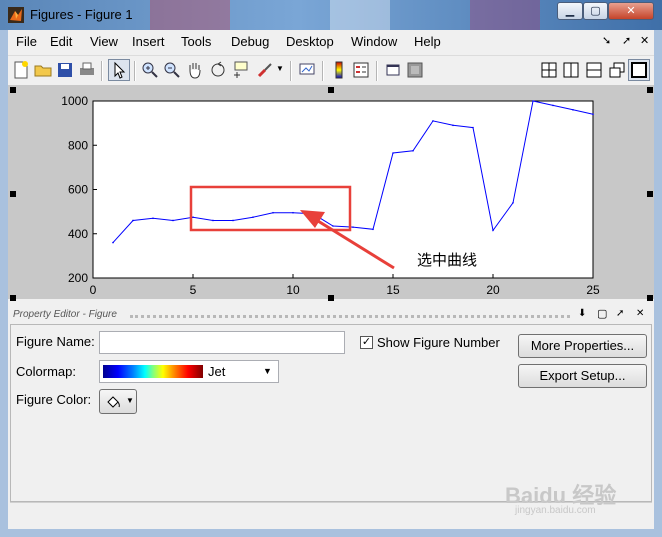 Image resolution: width=662 pixels, height=537 pixels. What do you see at coordinates (55, 341) in the screenshot?
I see `figure-name-label: Figure Name:` at bounding box center [55, 341].